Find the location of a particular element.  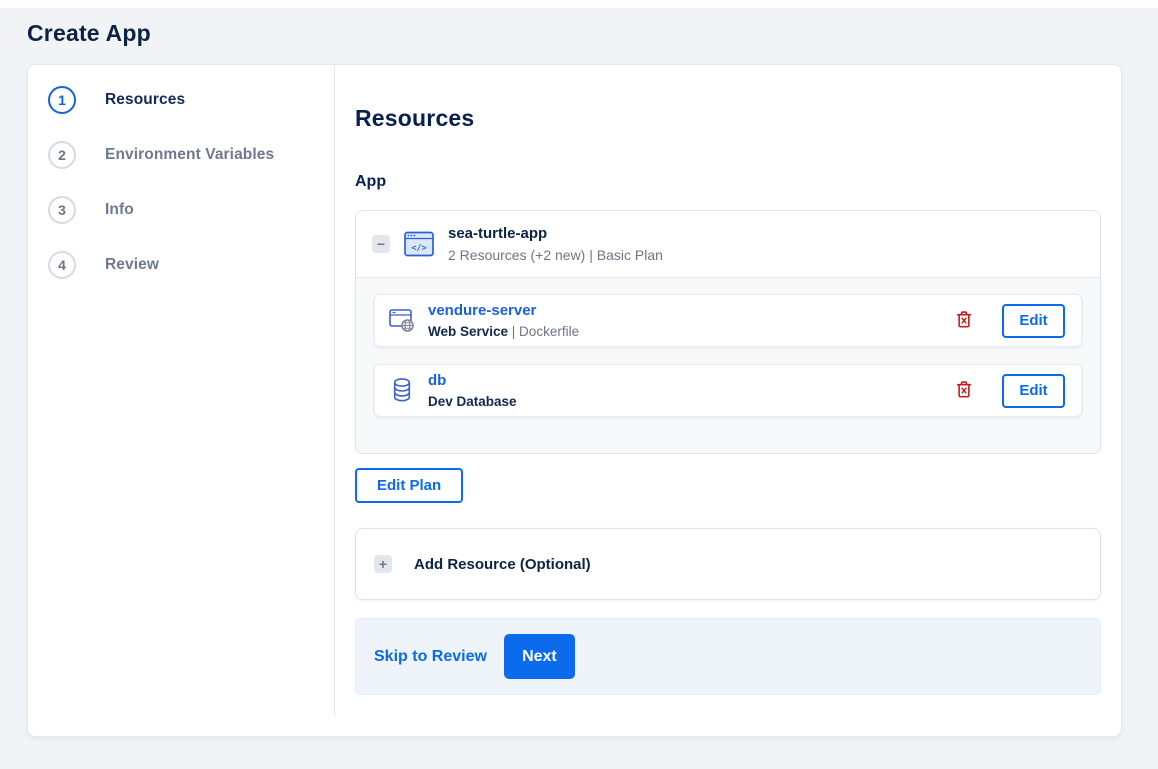

plus-icon: + is located at coordinates (383, 564).